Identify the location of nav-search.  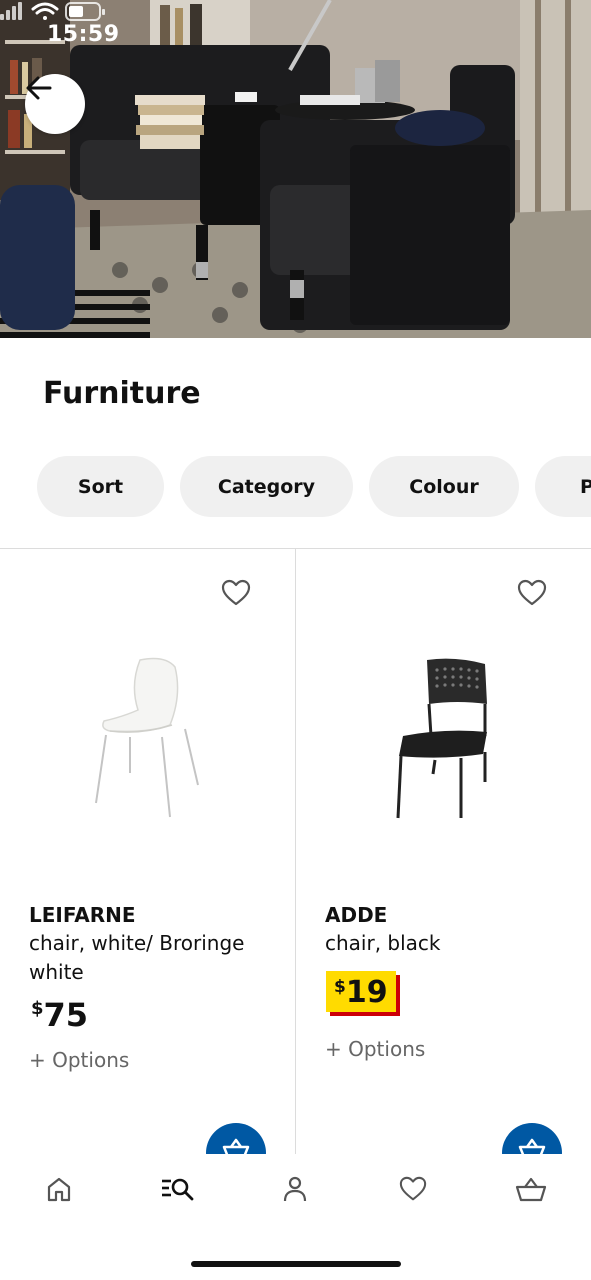
(177, 1189).